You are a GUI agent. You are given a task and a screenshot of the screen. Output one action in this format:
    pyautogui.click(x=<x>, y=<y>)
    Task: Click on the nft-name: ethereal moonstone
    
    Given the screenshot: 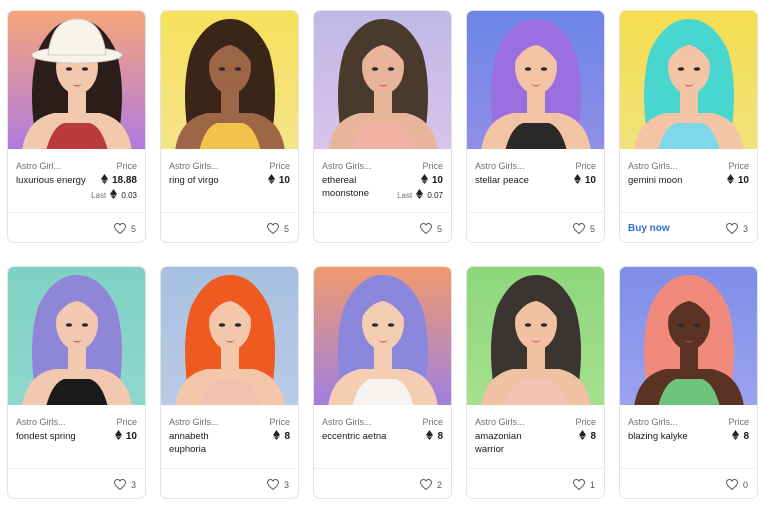 What is the action you would take?
    pyautogui.click(x=359, y=187)
    